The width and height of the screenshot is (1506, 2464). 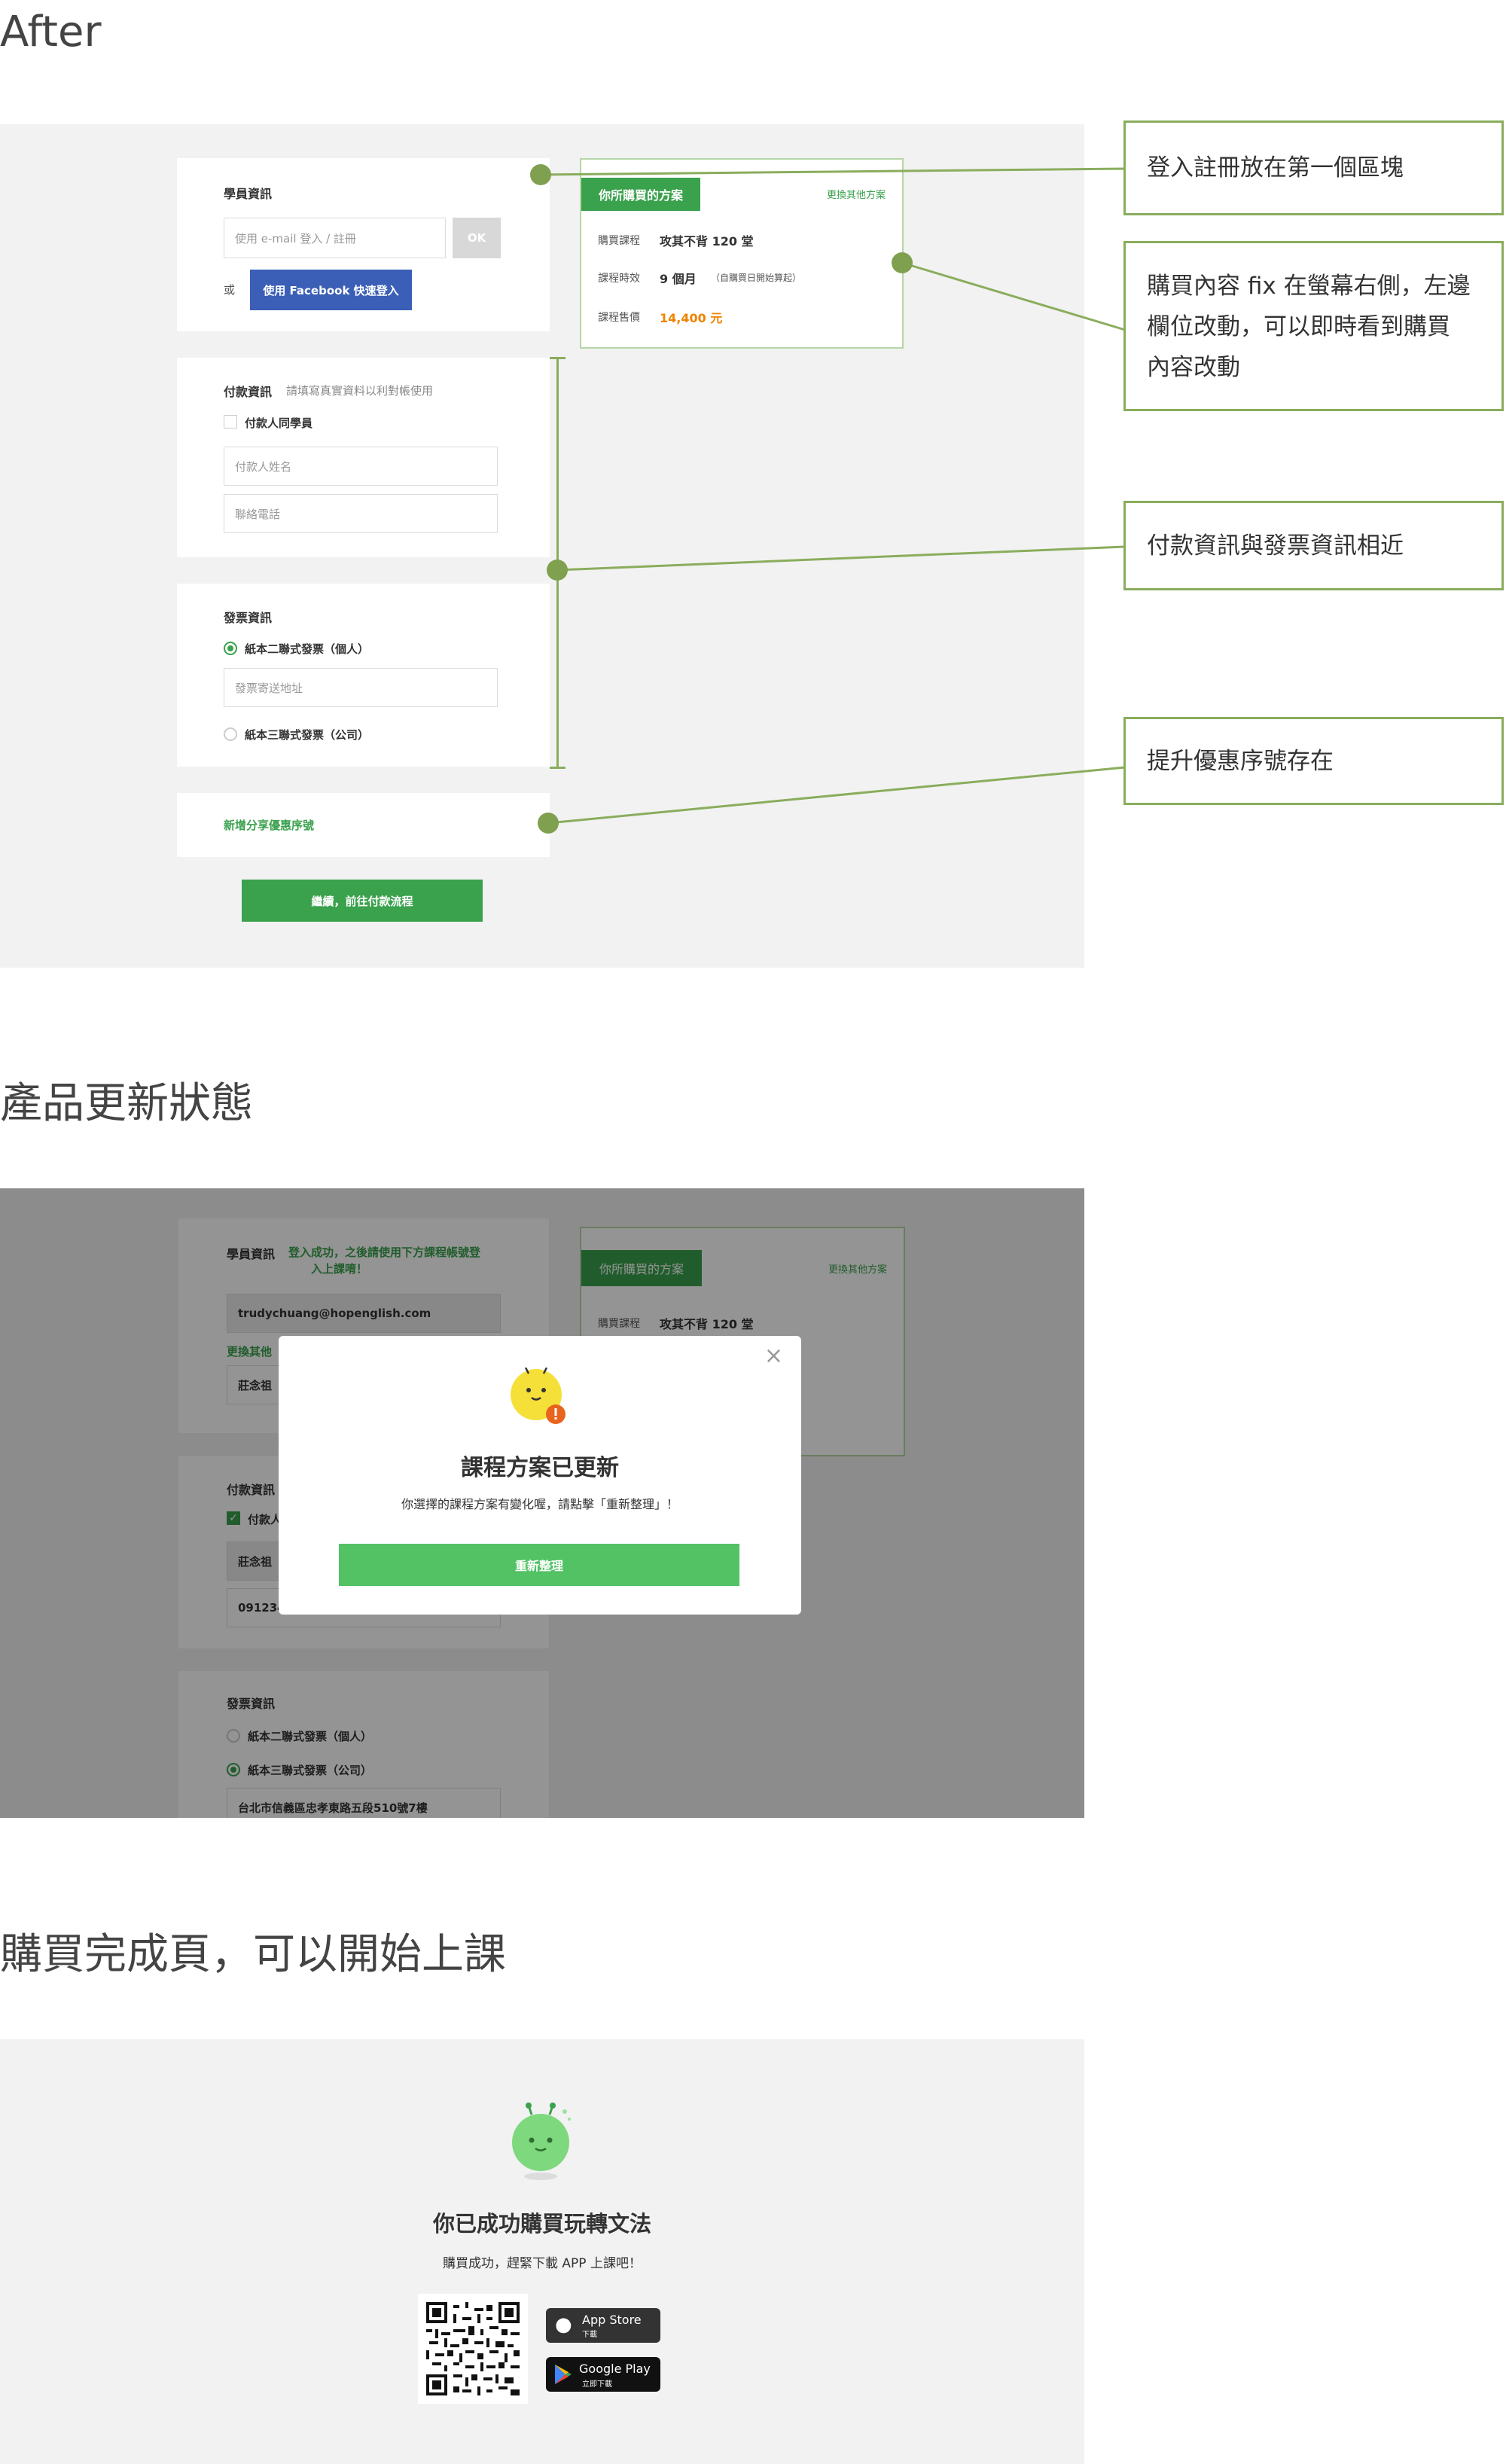 I want to click on modal-close-button: ×, so click(x=773, y=1357).